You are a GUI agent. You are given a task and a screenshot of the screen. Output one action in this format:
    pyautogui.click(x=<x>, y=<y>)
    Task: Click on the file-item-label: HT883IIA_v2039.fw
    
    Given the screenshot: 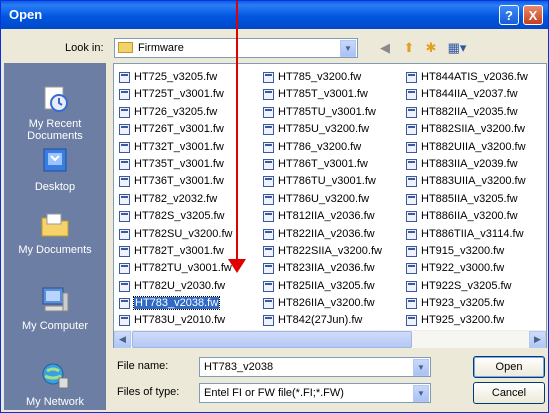 What is the action you would take?
    pyautogui.click(x=469, y=163)
    